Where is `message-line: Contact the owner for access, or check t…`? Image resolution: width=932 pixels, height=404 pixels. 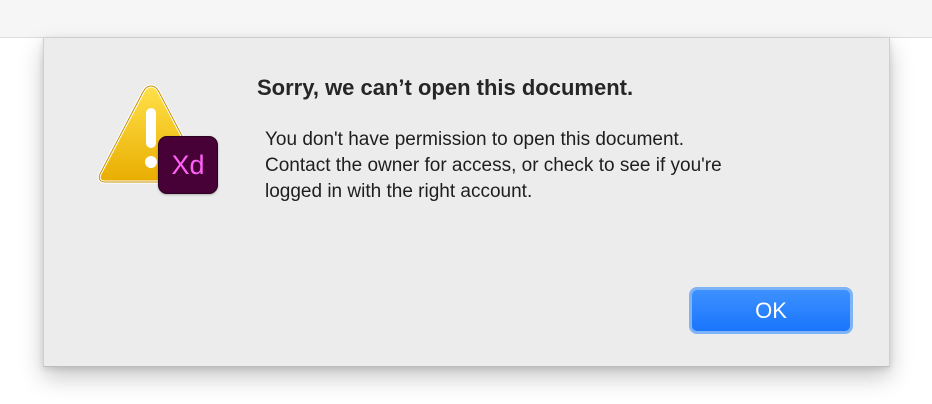 message-line: Contact the owner for access, or check t… is located at coordinates (493, 165).